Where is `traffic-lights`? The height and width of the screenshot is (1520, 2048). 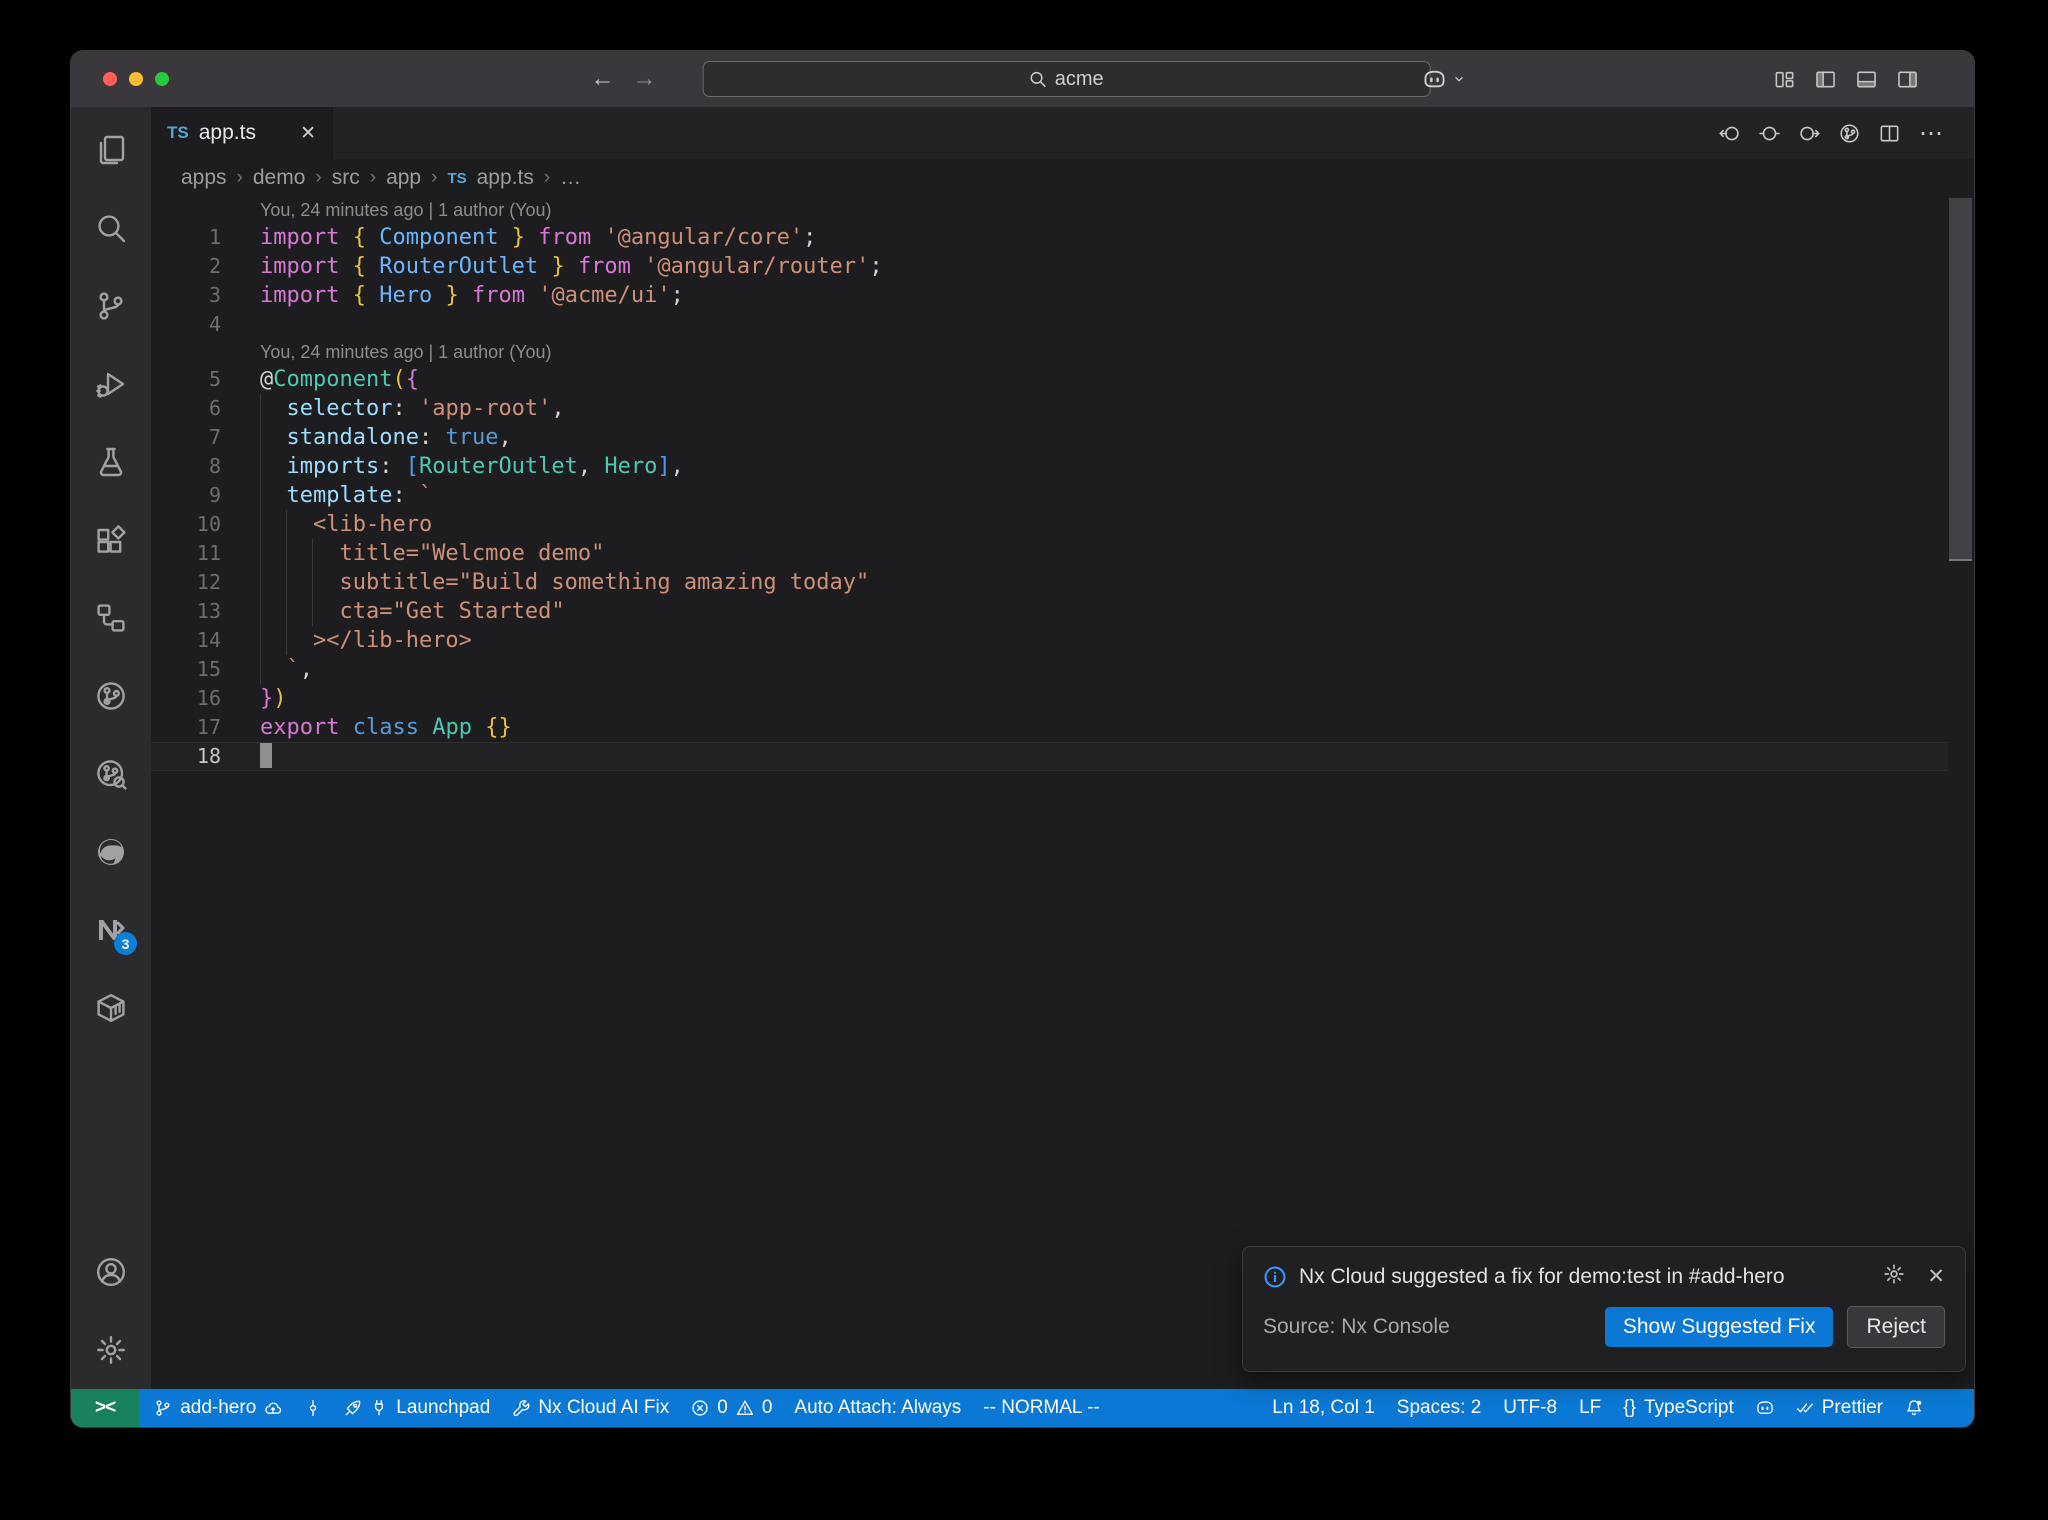
traffic-lights is located at coordinates (136, 79).